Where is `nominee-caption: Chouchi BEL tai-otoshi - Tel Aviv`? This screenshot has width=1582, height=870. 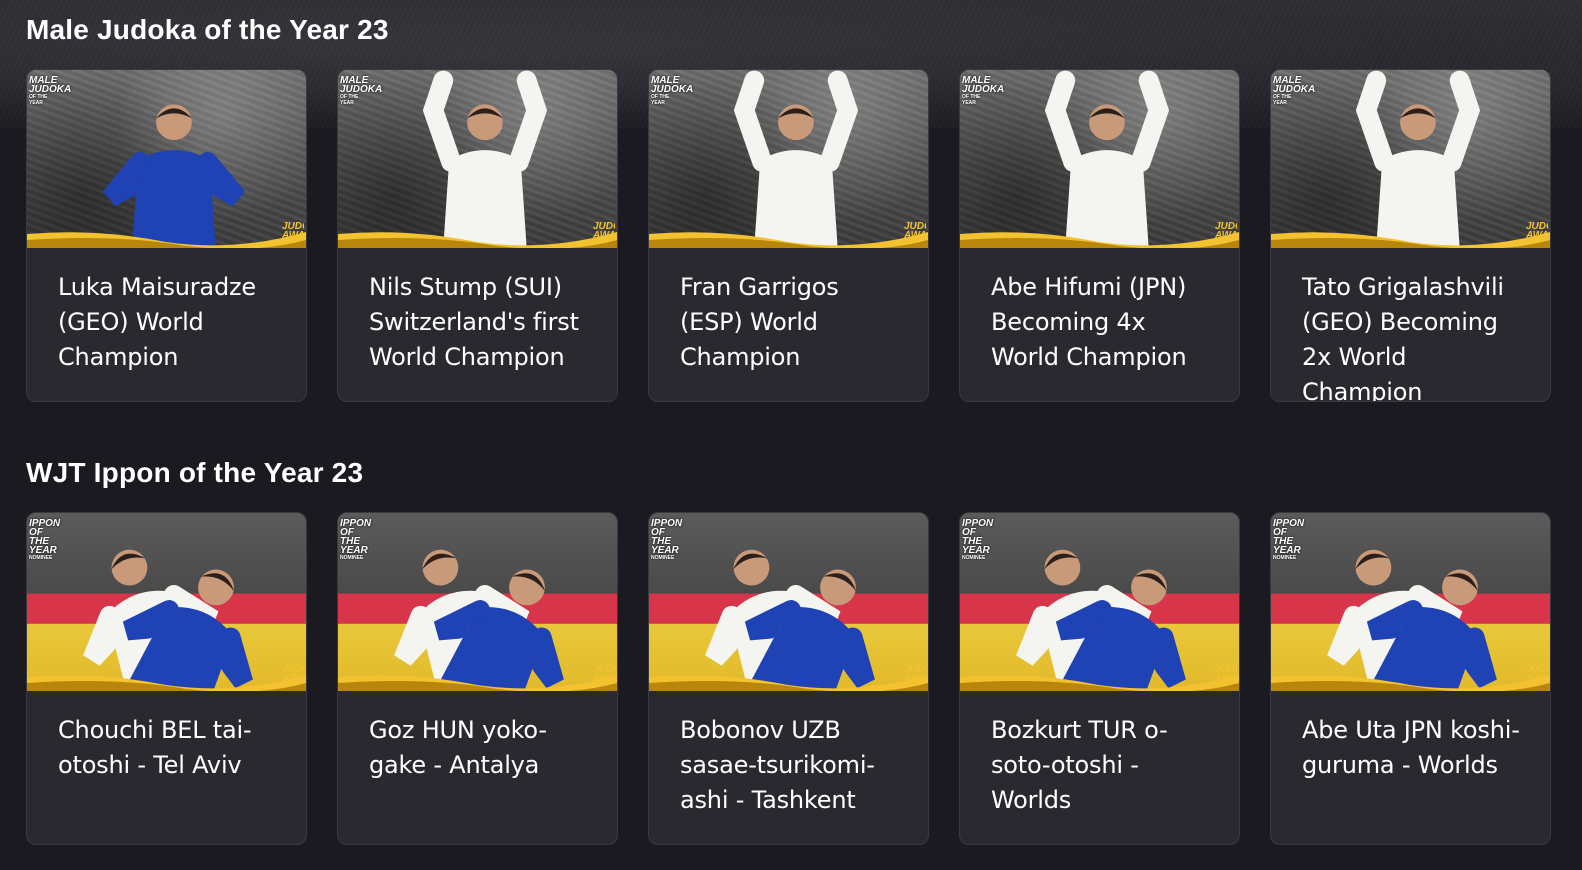 nominee-caption: Chouchi BEL tai-otoshi - Tel Aviv is located at coordinates (155, 747).